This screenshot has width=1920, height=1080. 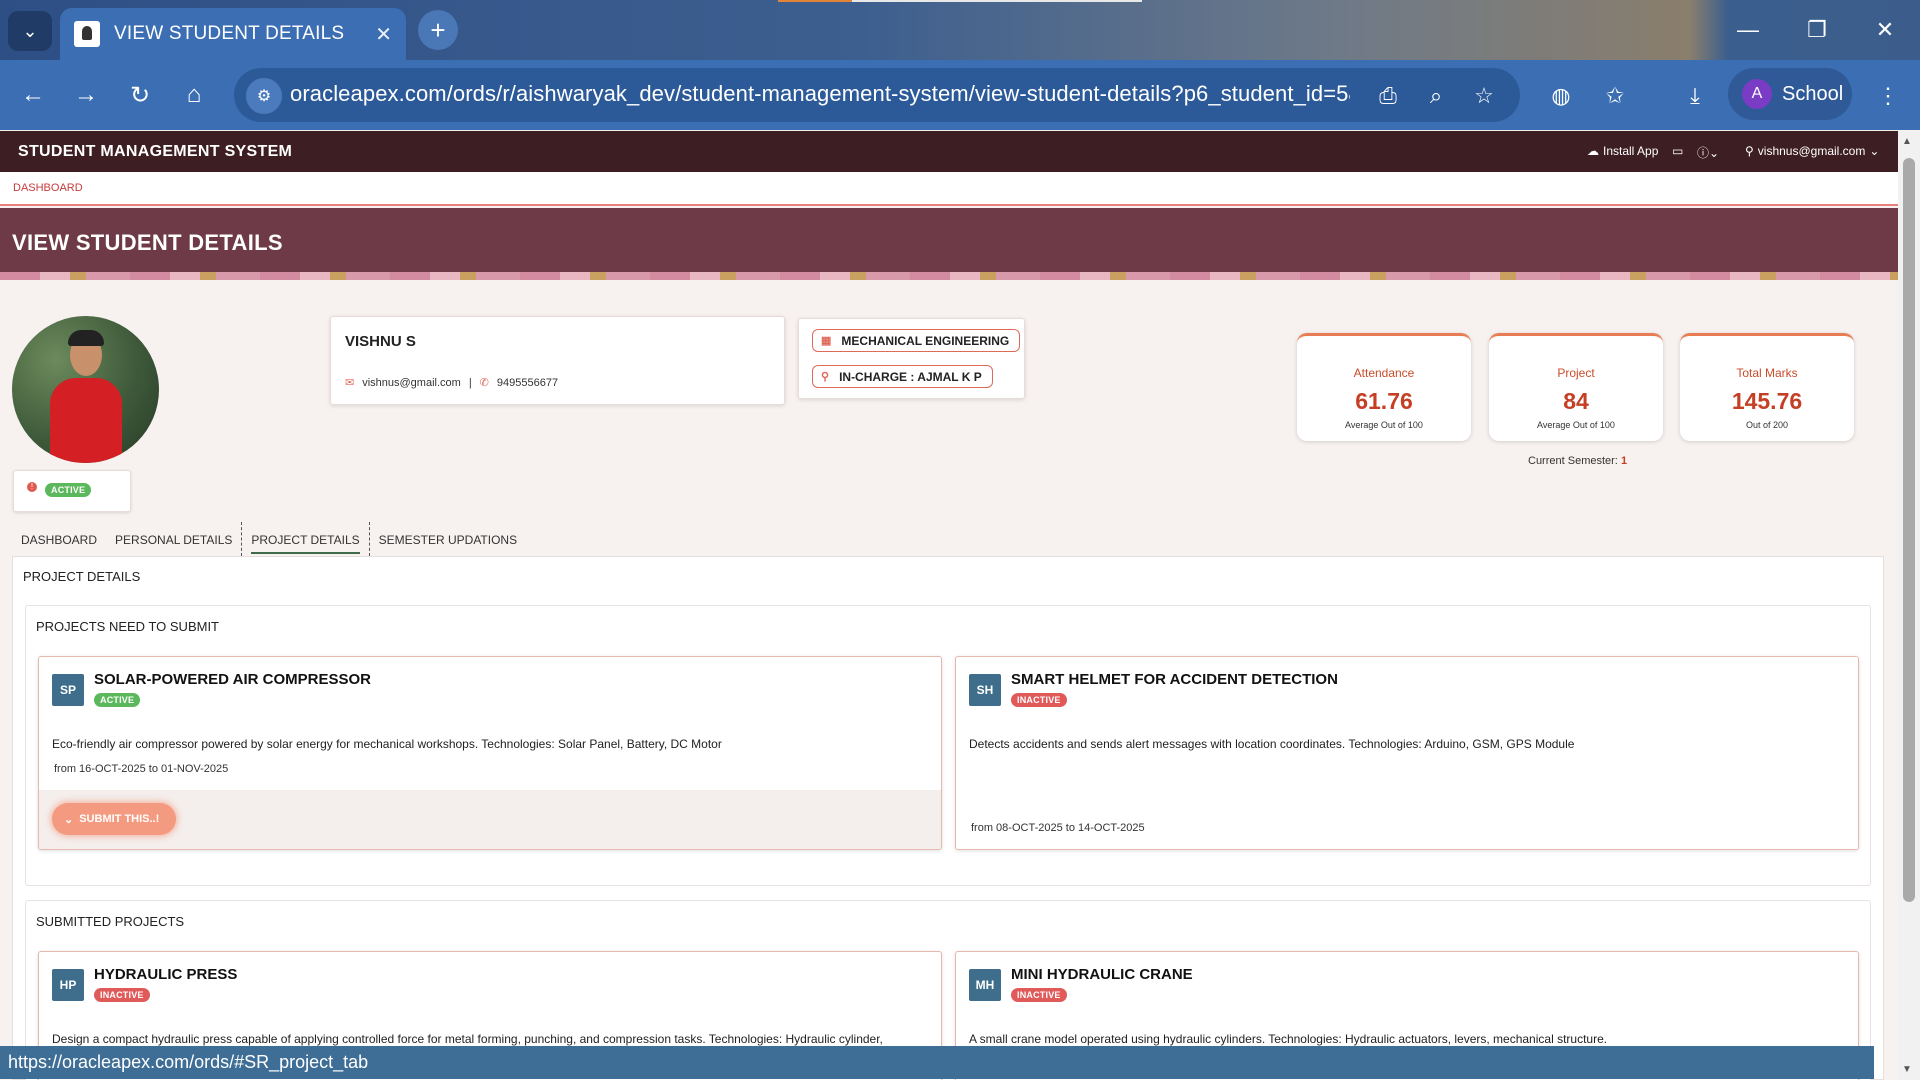 I want to click on more-menu-icon: ⋮, so click(x=1888, y=96).